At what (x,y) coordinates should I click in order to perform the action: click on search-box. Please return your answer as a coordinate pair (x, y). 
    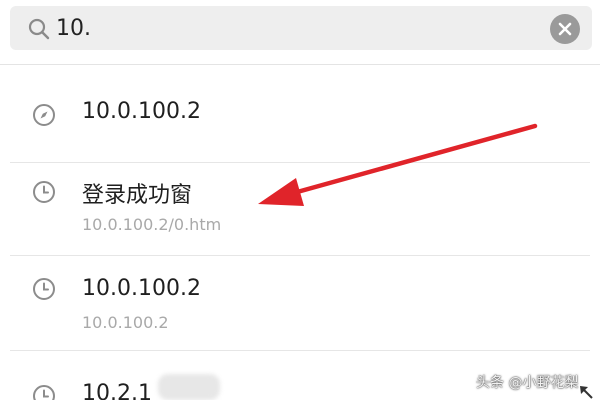
    Looking at the image, I should click on (301, 28).